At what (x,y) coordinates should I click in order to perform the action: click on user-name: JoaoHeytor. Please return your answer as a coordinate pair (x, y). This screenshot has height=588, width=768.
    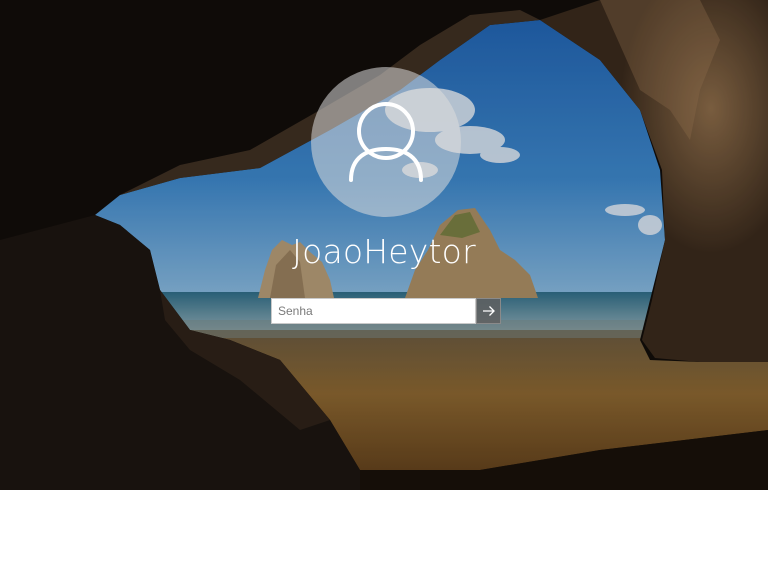
    Looking at the image, I should click on (384, 251).